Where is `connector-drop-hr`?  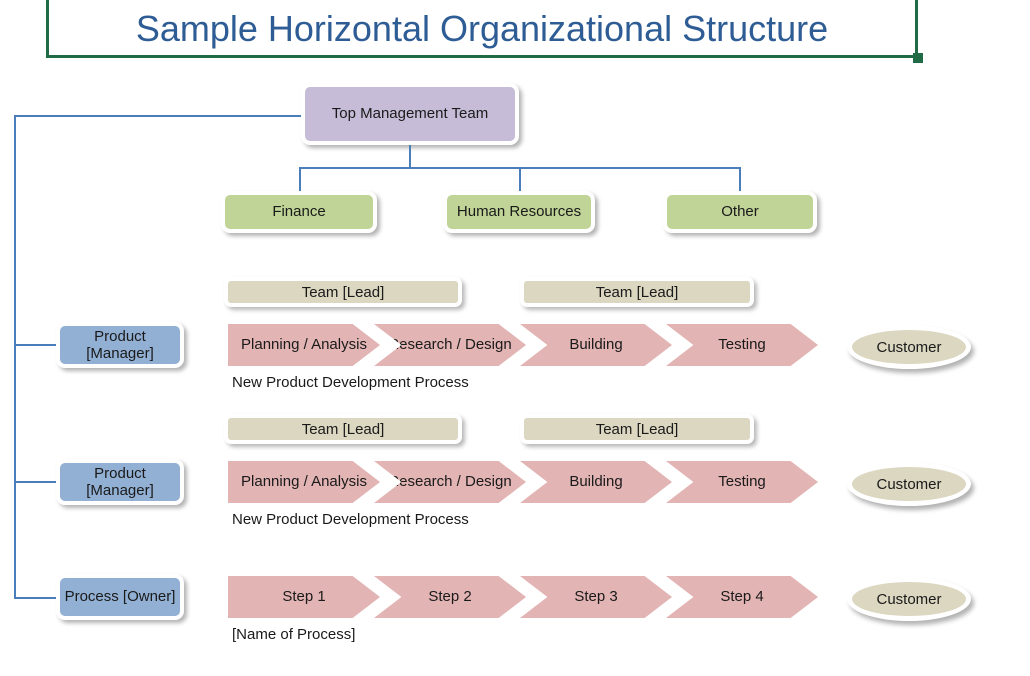 connector-drop-hr is located at coordinates (520, 179).